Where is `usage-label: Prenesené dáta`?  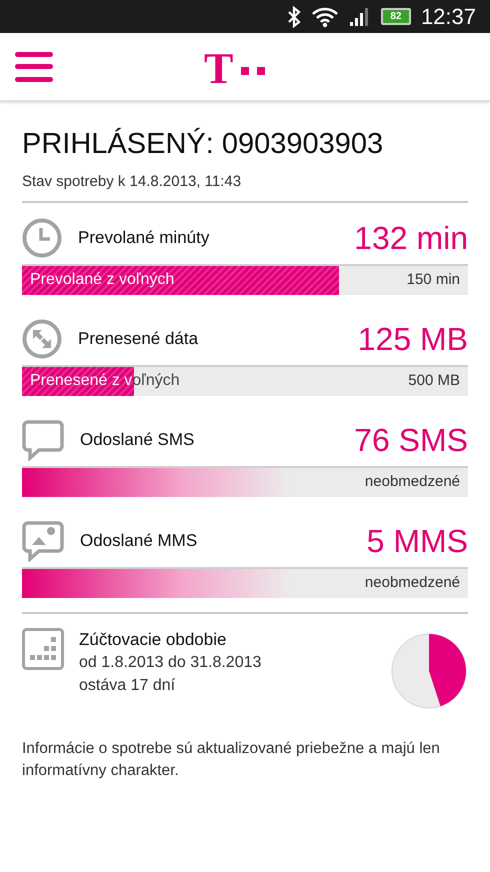
usage-label: Prenesené dáta is located at coordinates (139, 339).